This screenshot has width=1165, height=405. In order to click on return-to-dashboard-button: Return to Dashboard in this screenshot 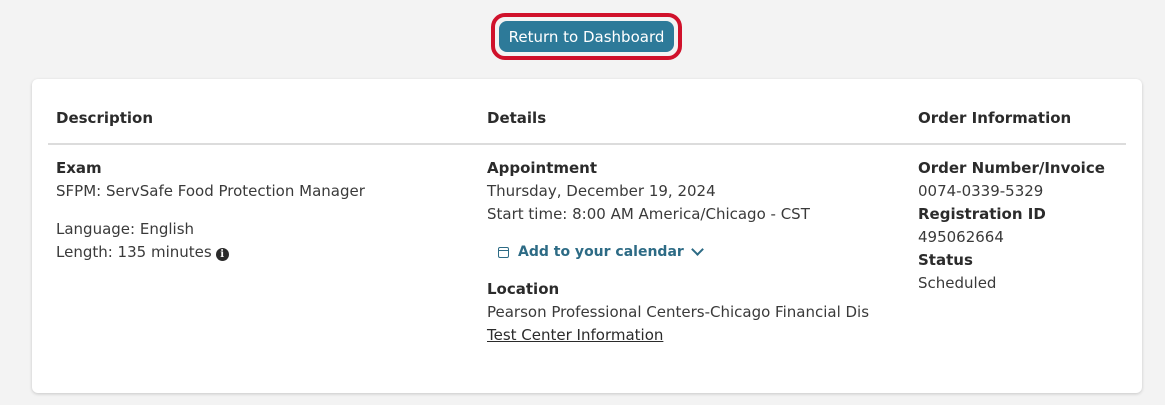, I will do `click(586, 36)`.